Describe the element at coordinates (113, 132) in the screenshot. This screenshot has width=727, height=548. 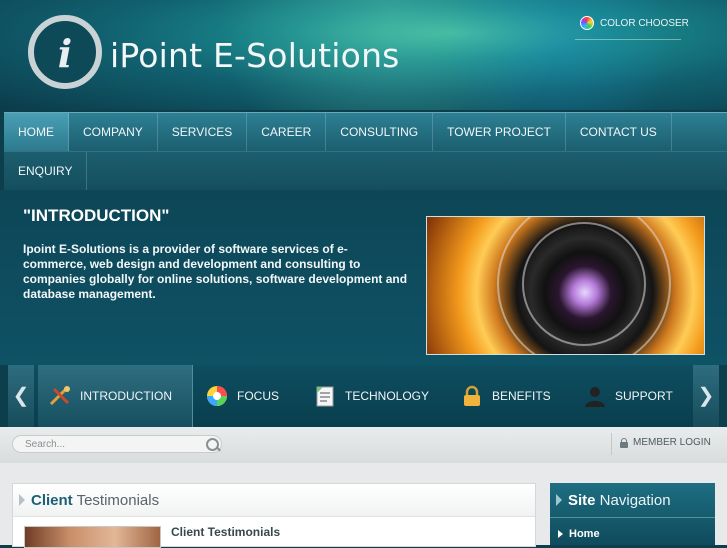
I see `nav-item-company: COMPANY` at that location.